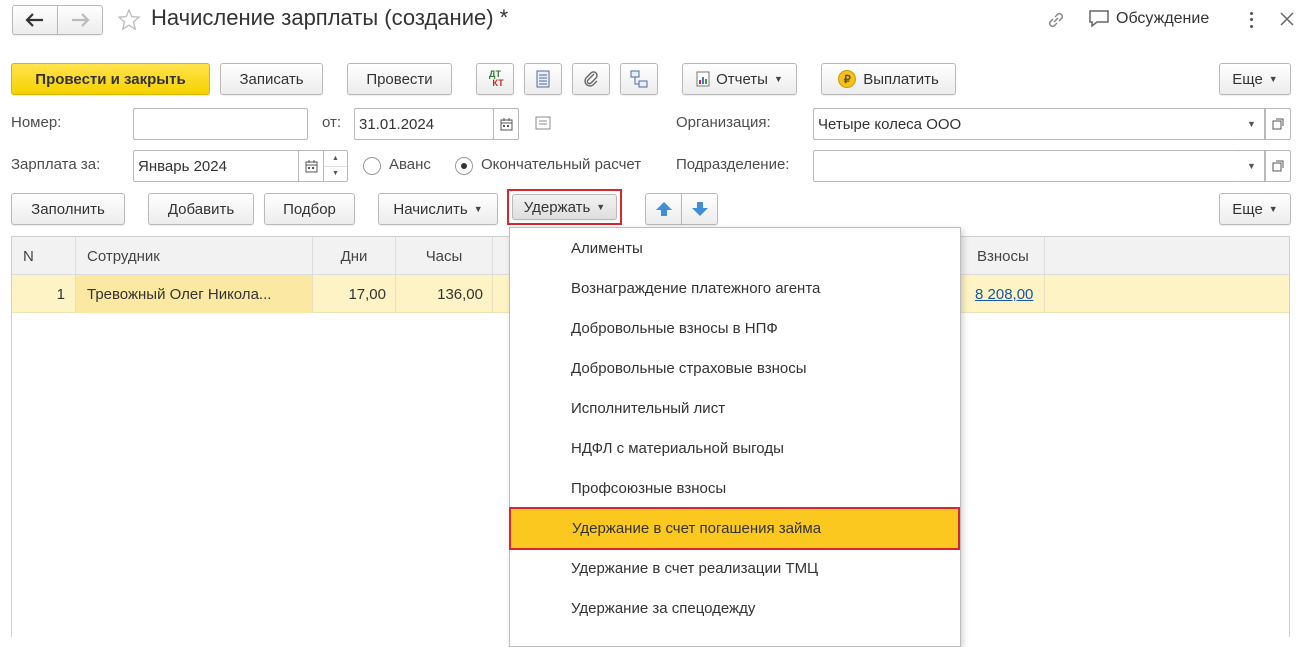  What do you see at coordinates (735, 608) in the screenshot?
I see `menu-item-workwear: Удержание за спецодежду` at bounding box center [735, 608].